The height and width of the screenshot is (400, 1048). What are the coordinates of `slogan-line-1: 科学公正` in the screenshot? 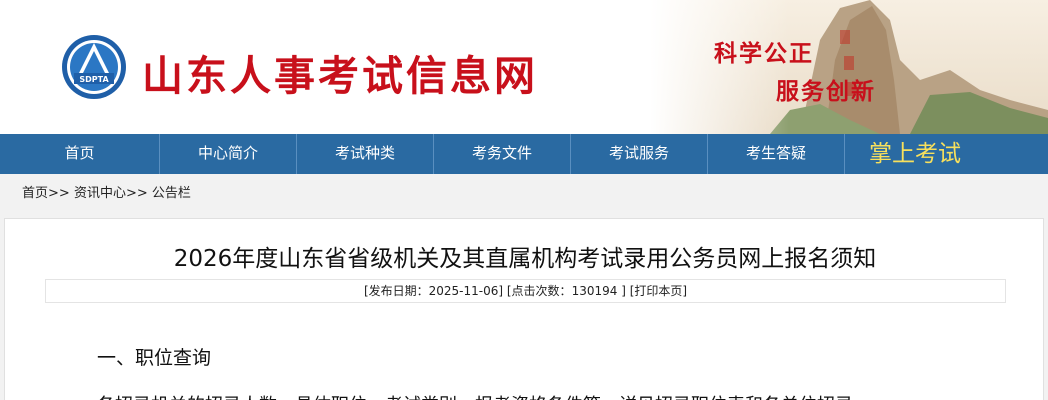 It's located at (764, 53).